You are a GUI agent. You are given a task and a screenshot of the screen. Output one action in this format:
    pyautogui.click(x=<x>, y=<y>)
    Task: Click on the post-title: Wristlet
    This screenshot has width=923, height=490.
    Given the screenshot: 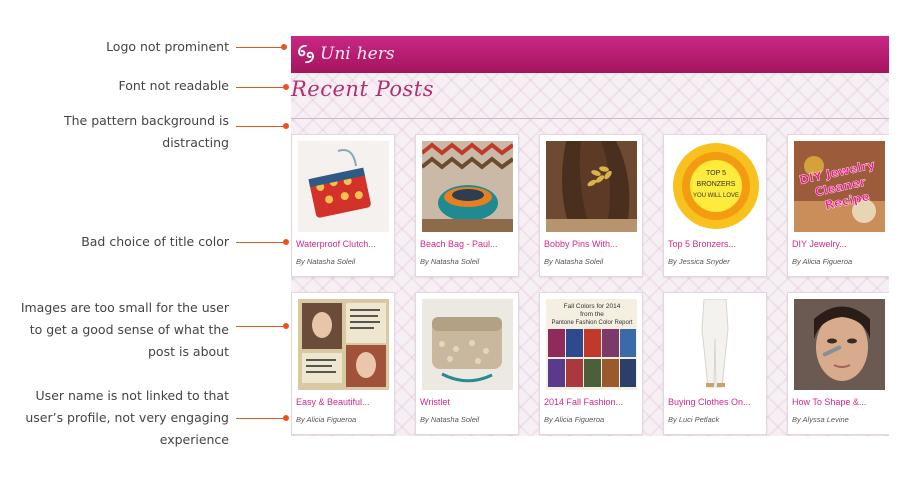 What is the action you would take?
    pyautogui.click(x=469, y=402)
    